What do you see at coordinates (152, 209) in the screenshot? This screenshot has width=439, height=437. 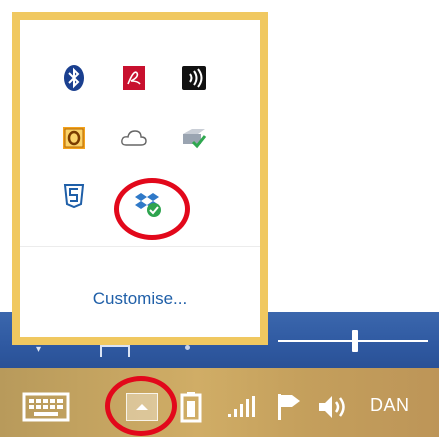 I see `highlight-ring-dropbox` at bounding box center [152, 209].